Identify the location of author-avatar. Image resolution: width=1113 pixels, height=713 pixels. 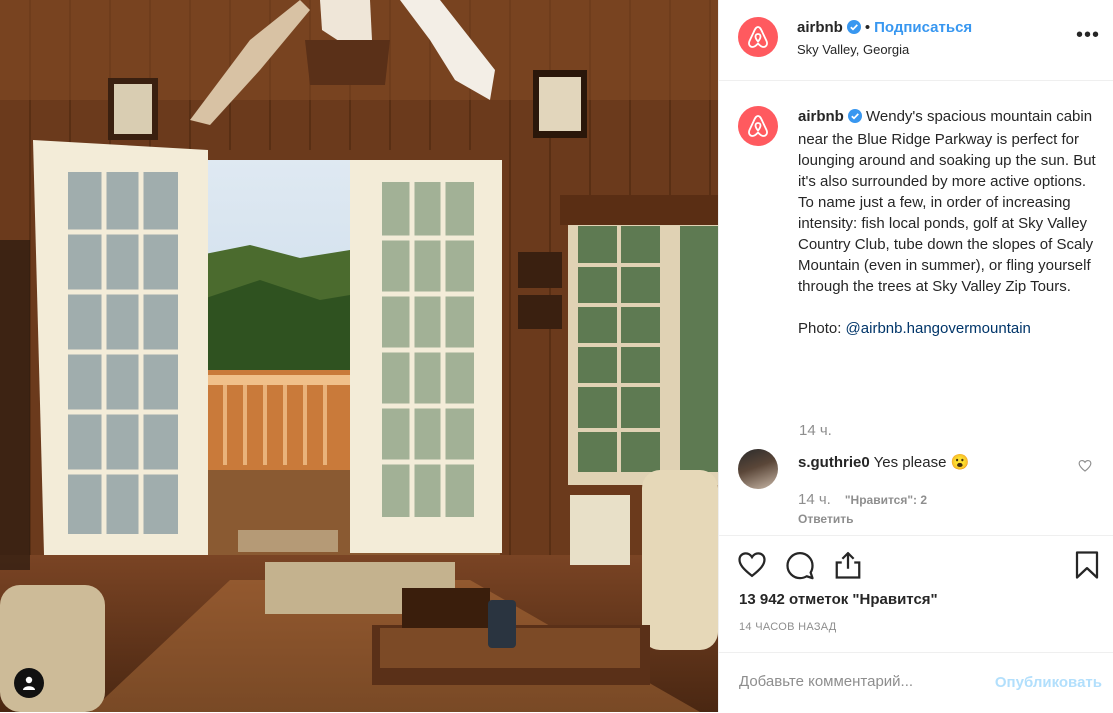
(758, 37).